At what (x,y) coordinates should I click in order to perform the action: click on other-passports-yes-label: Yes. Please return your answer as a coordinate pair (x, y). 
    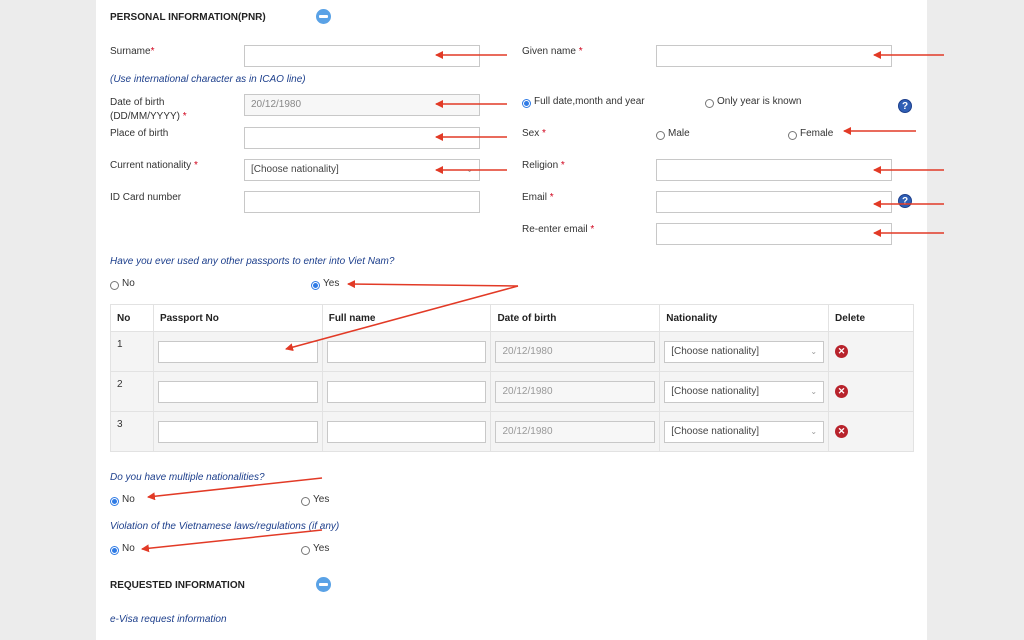
    Looking at the image, I should click on (331, 283).